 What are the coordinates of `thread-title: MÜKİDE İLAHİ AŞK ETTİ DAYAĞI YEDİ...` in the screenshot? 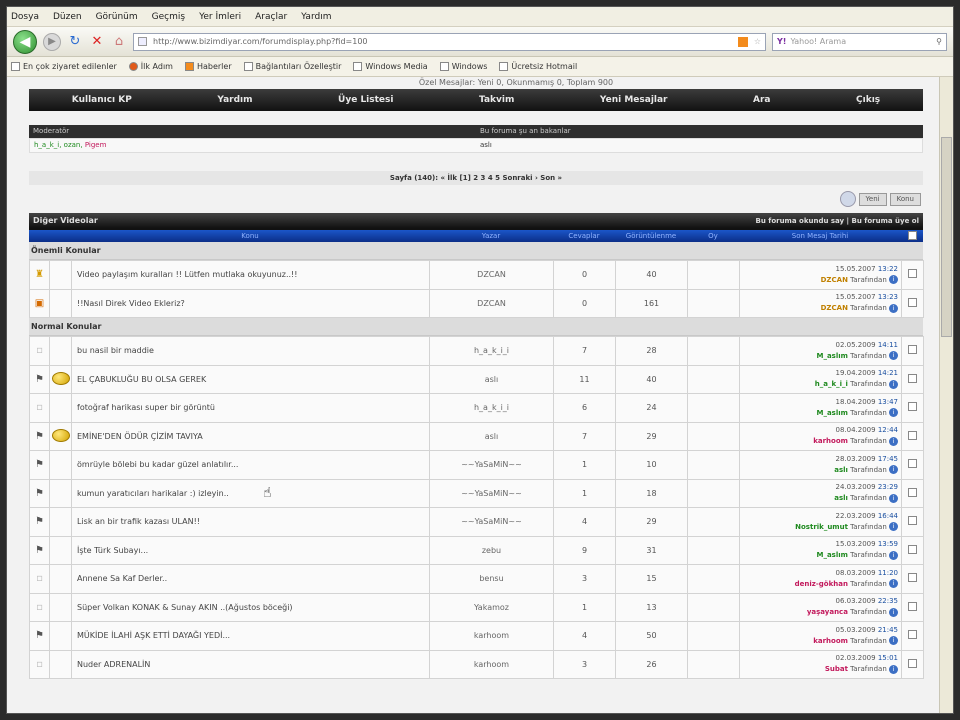 It's located at (250, 636).